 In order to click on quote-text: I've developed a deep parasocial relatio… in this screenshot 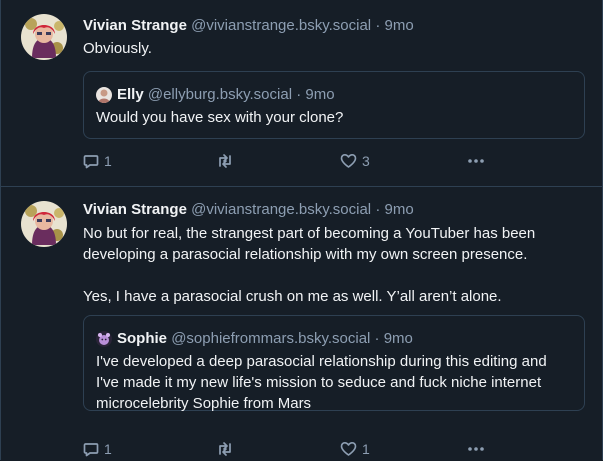, I will do `click(321, 382)`.